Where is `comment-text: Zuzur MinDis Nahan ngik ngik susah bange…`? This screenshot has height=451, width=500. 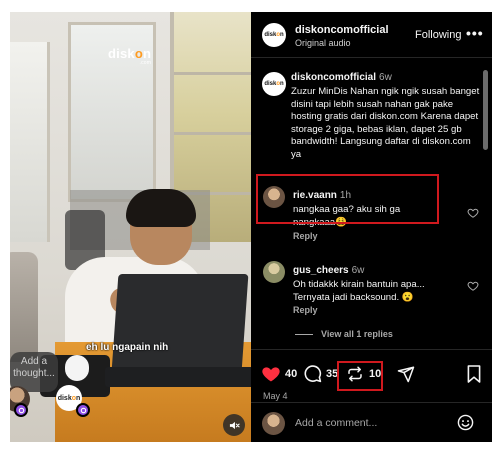 comment-text: Zuzur MinDis Nahan ngik ngik susah bange… is located at coordinates (385, 123).